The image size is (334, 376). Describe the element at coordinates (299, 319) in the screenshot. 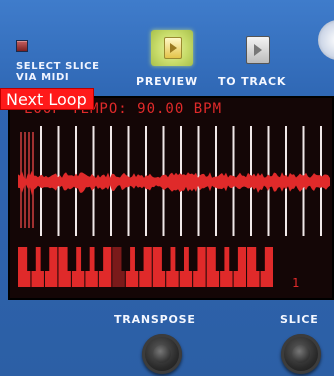

I see `slice-label: SLICE` at that location.